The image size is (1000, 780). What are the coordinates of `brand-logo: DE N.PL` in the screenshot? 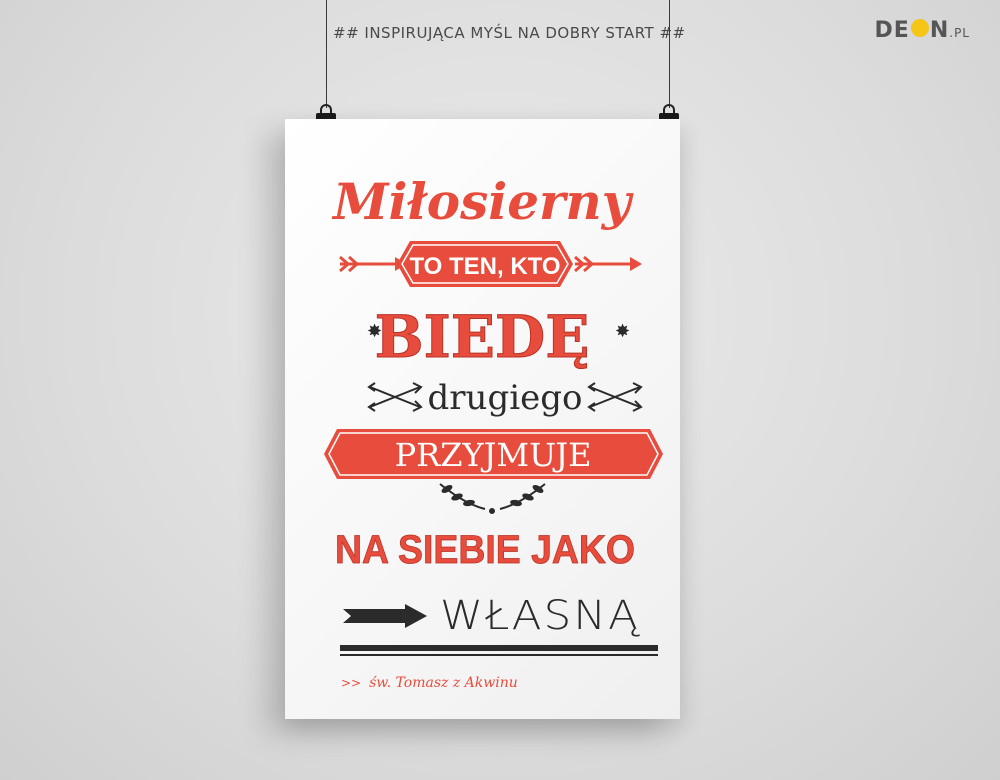 It's located at (922, 30).